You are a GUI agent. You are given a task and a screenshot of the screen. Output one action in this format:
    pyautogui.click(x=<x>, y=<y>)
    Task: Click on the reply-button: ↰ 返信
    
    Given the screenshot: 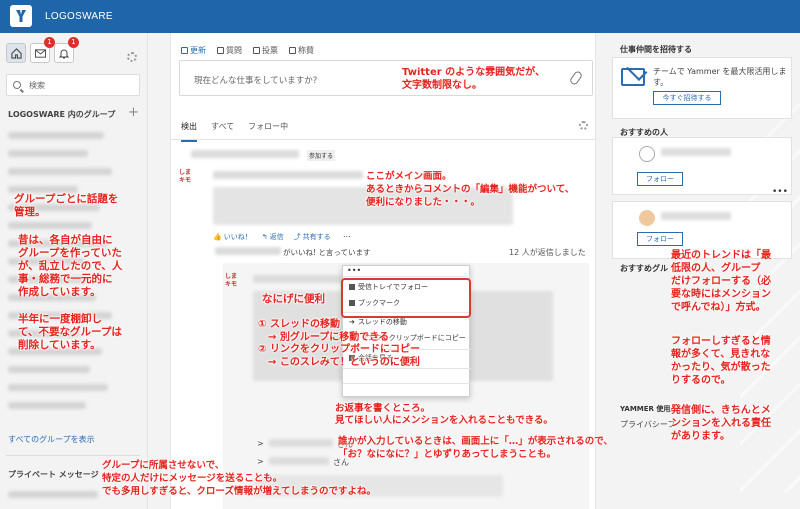 What is the action you would take?
    pyautogui.click(x=273, y=237)
    